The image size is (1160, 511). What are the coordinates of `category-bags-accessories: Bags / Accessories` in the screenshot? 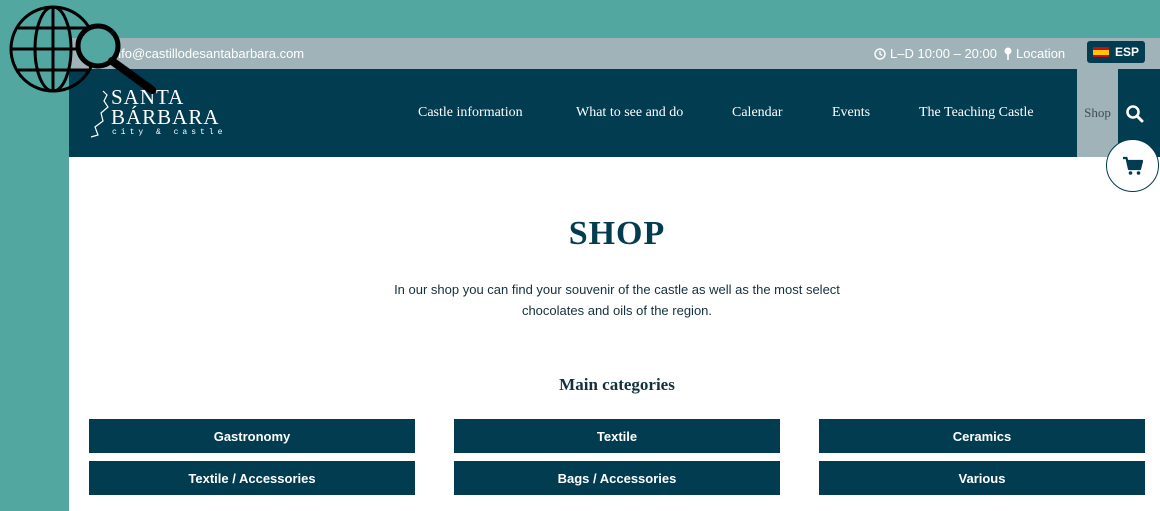 It's located at (617, 478).